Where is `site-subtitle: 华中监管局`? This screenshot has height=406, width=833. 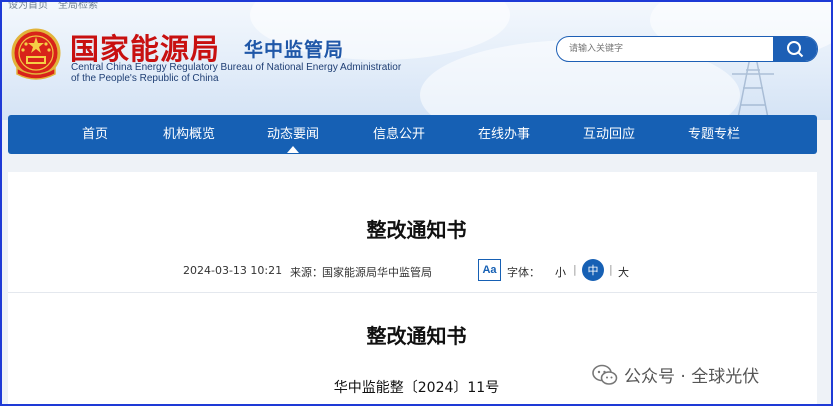
site-subtitle: 华中监管局 is located at coordinates (294, 48).